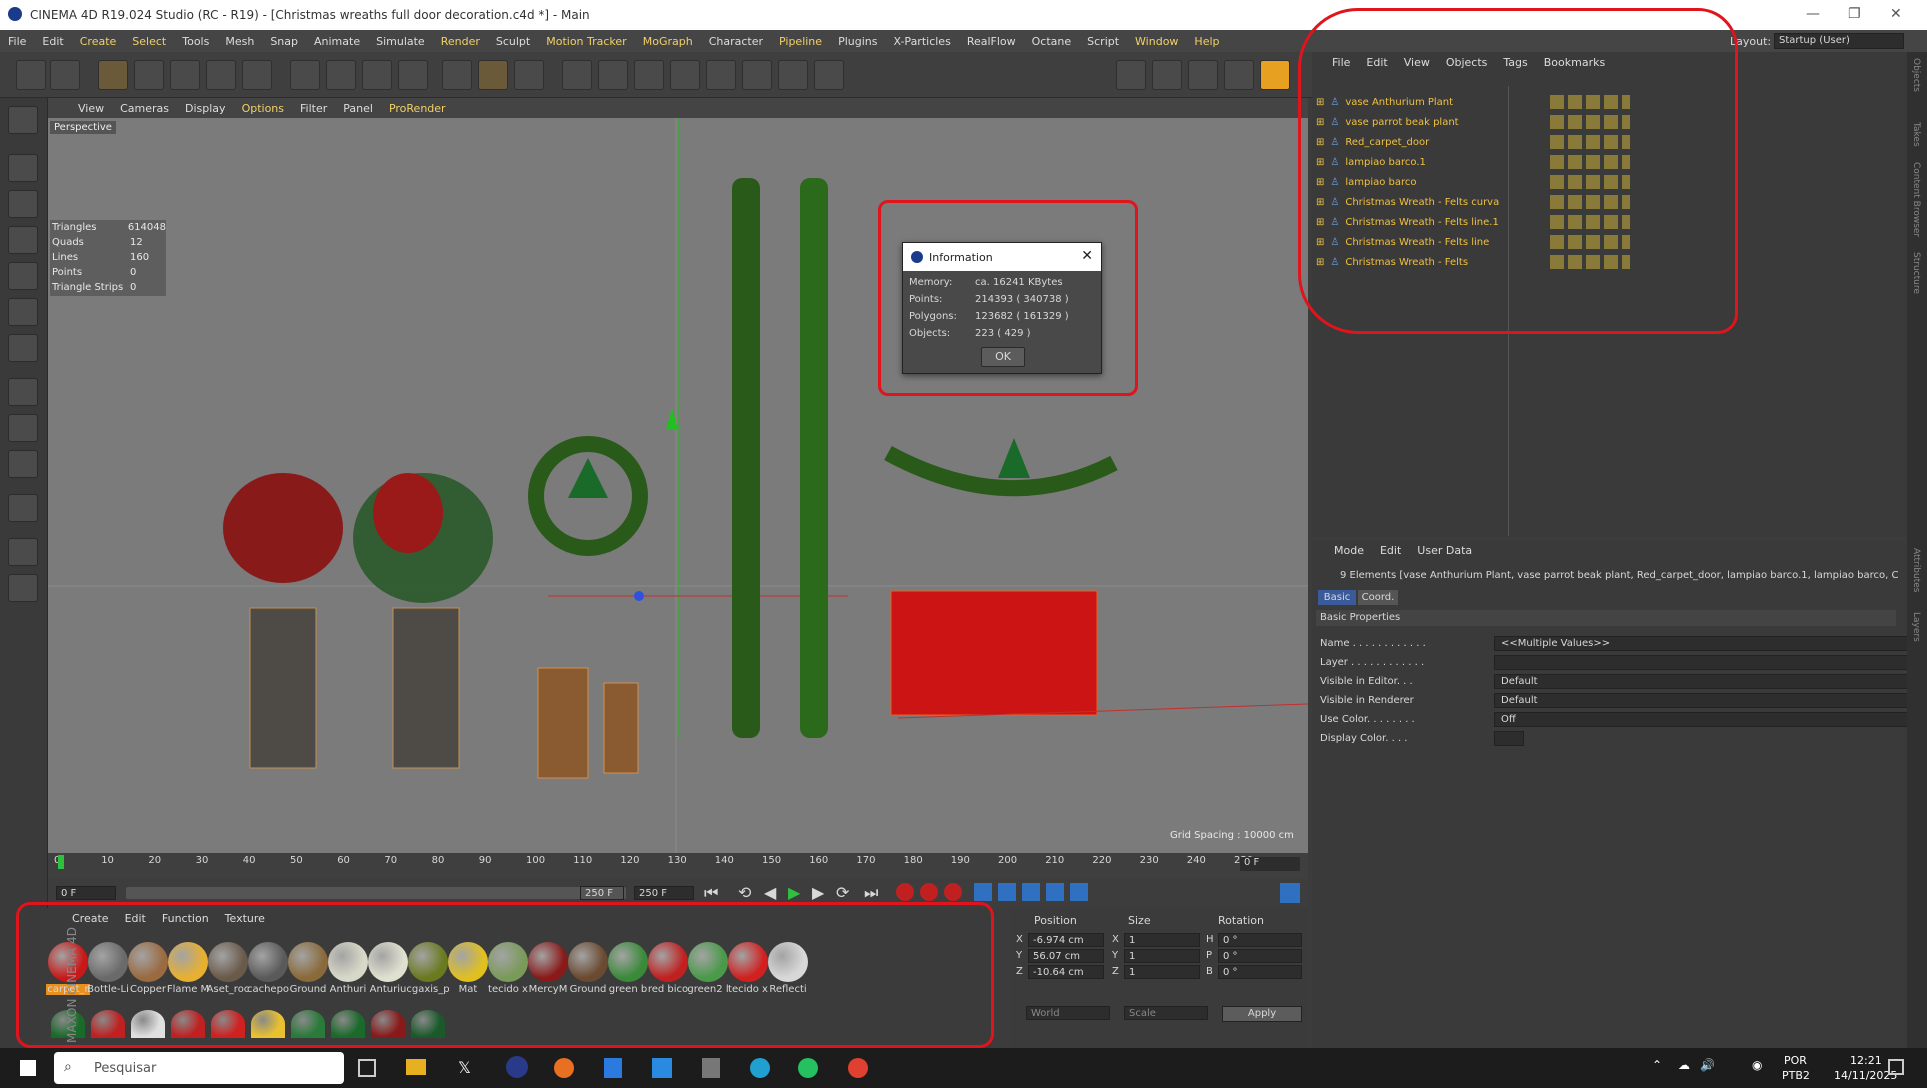 Image resolution: width=1927 pixels, height=1088 pixels. What do you see at coordinates (668, 968) in the screenshot?
I see `material-swatch: red bico` at bounding box center [668, 968].